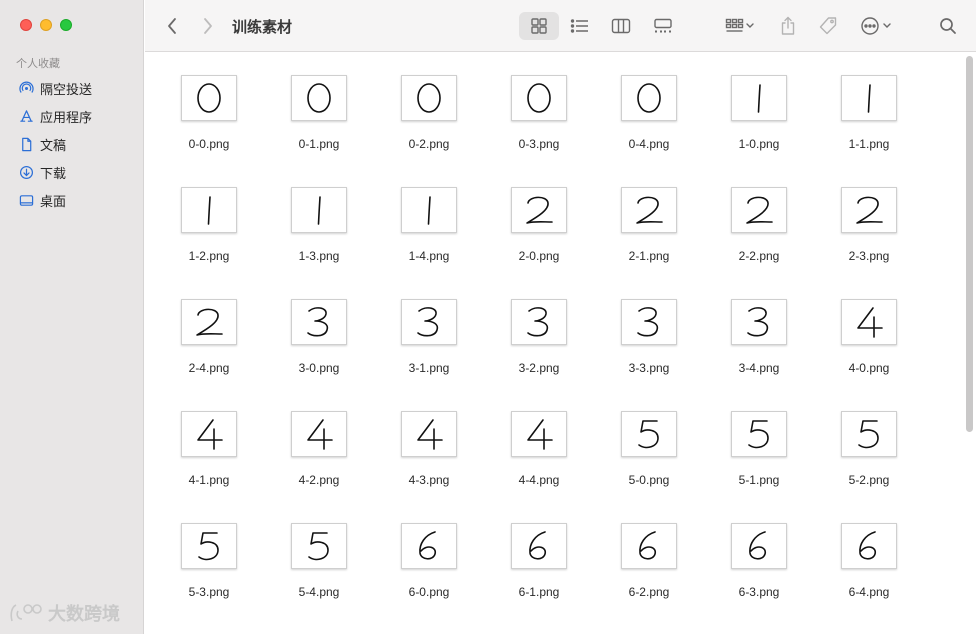  I want to click on vertical-scrollbar, so click(969, 244).